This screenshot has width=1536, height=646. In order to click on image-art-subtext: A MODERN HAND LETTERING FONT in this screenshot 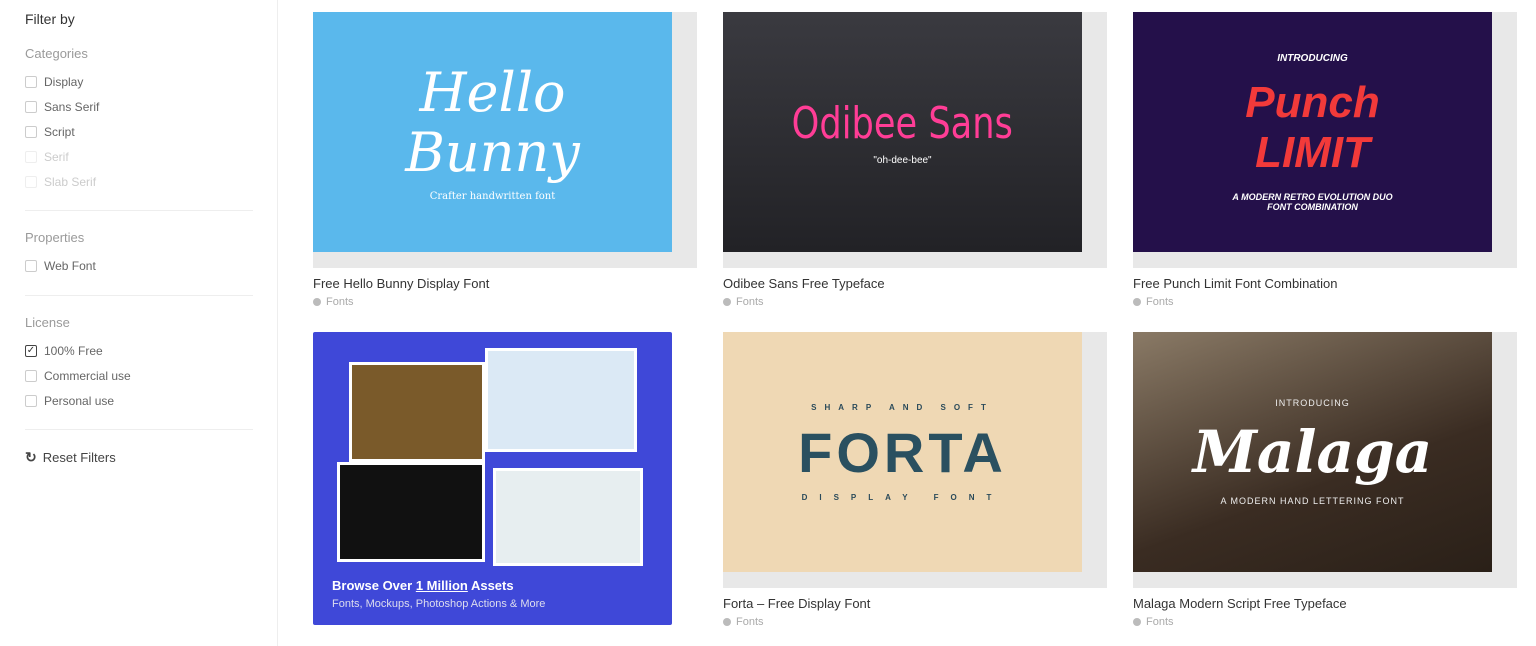, I will do `click(1312, 501)`.